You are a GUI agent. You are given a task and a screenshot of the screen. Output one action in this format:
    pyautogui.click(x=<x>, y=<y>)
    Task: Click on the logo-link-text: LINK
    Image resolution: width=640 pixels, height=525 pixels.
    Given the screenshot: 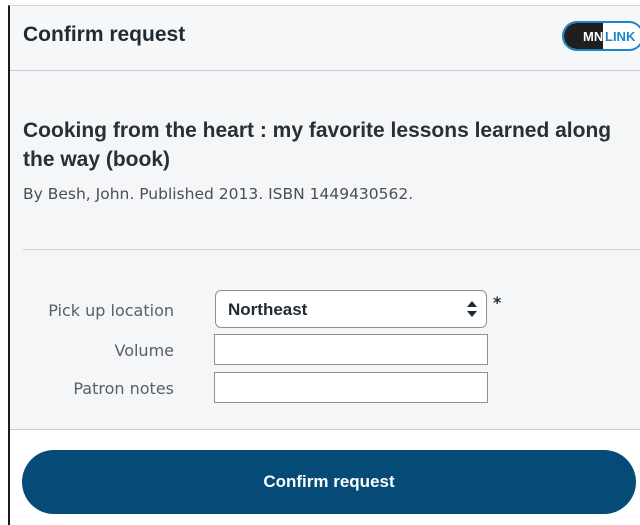 What is the action you would take?
    pyautogui.click(x=620, y=36)
    